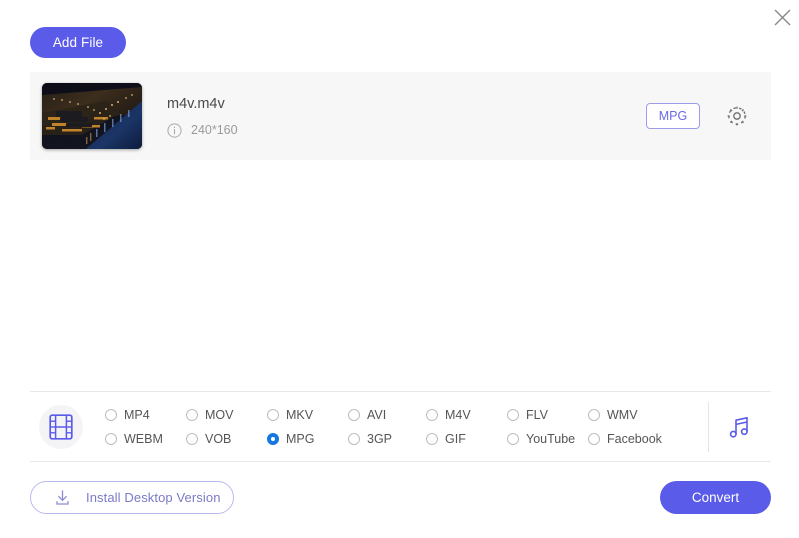  I want to click on format-option-facebook: Facebook, so click(635, 439).